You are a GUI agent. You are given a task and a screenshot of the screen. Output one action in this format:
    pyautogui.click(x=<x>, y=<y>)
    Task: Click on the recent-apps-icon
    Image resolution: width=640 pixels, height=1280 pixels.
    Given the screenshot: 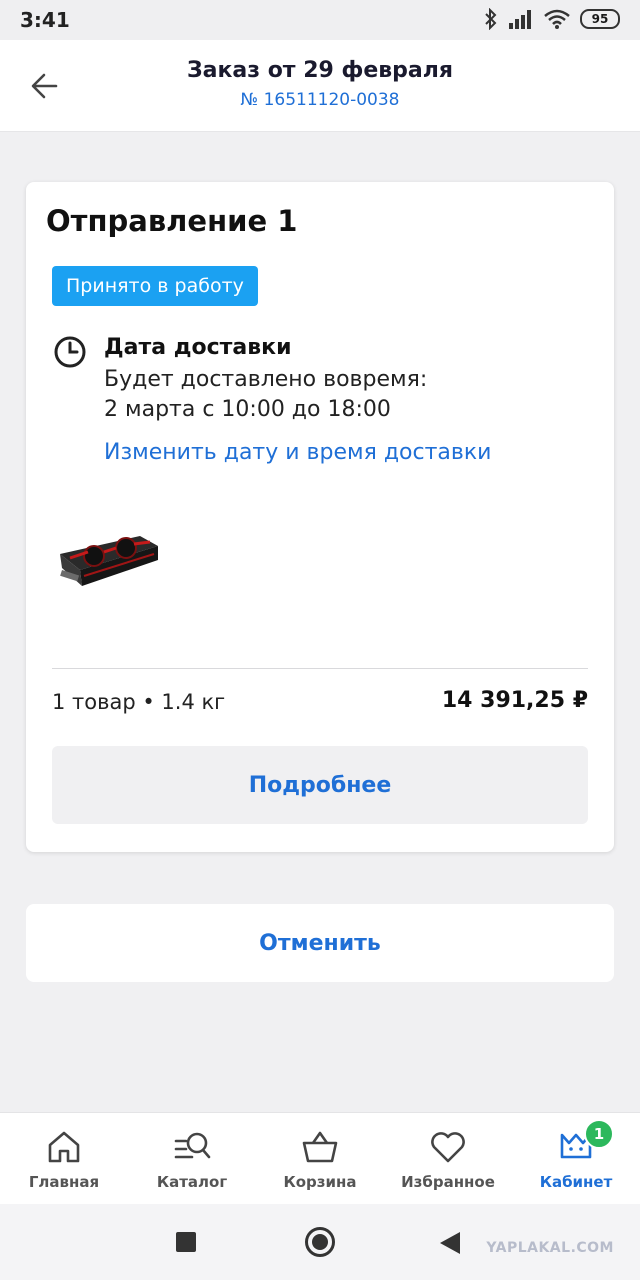 What is the action you would take?
    pyautogui.click(x=186, y=1242)
    